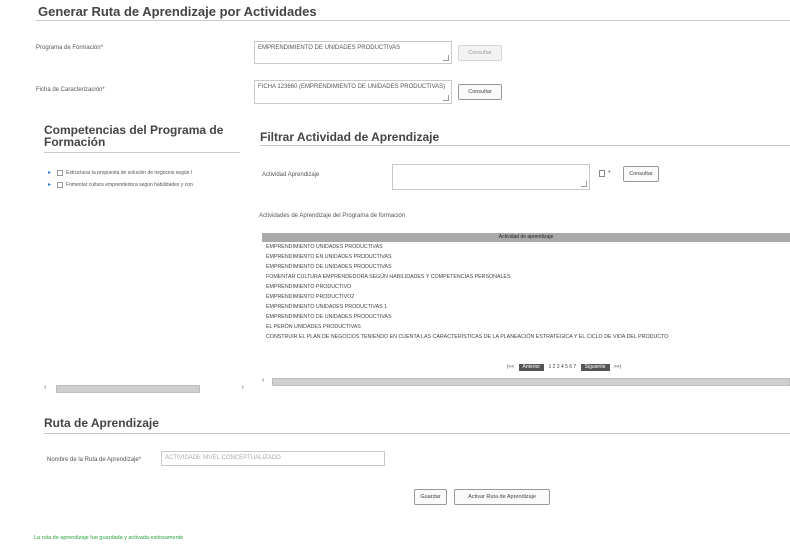  I want to click on table-row: EMPRENDIMIENTO UNIDADES PRODUCTIVAS 1, so click(526, 307).